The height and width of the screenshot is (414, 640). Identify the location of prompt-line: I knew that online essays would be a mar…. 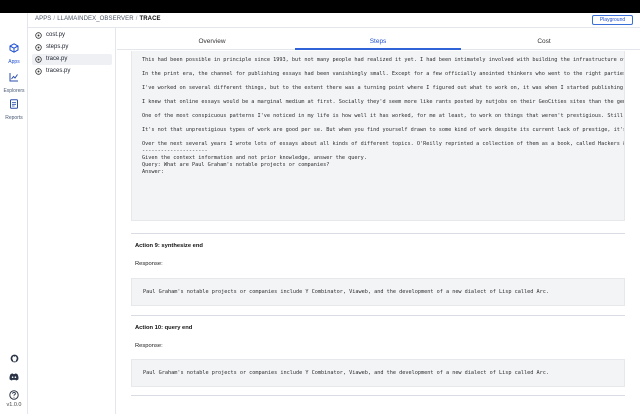
(383, 102).